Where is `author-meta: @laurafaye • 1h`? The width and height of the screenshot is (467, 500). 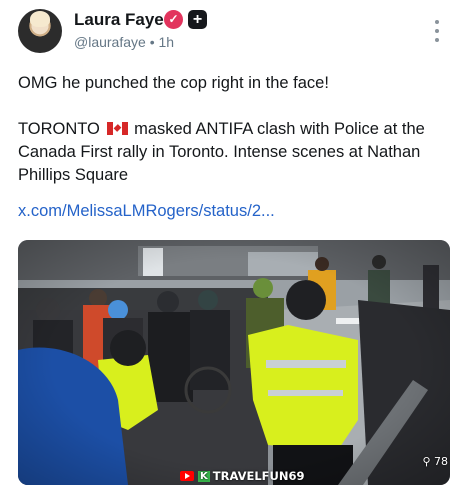
author-meta: @laurafaye • 1h is located at coordinates (124, 42).